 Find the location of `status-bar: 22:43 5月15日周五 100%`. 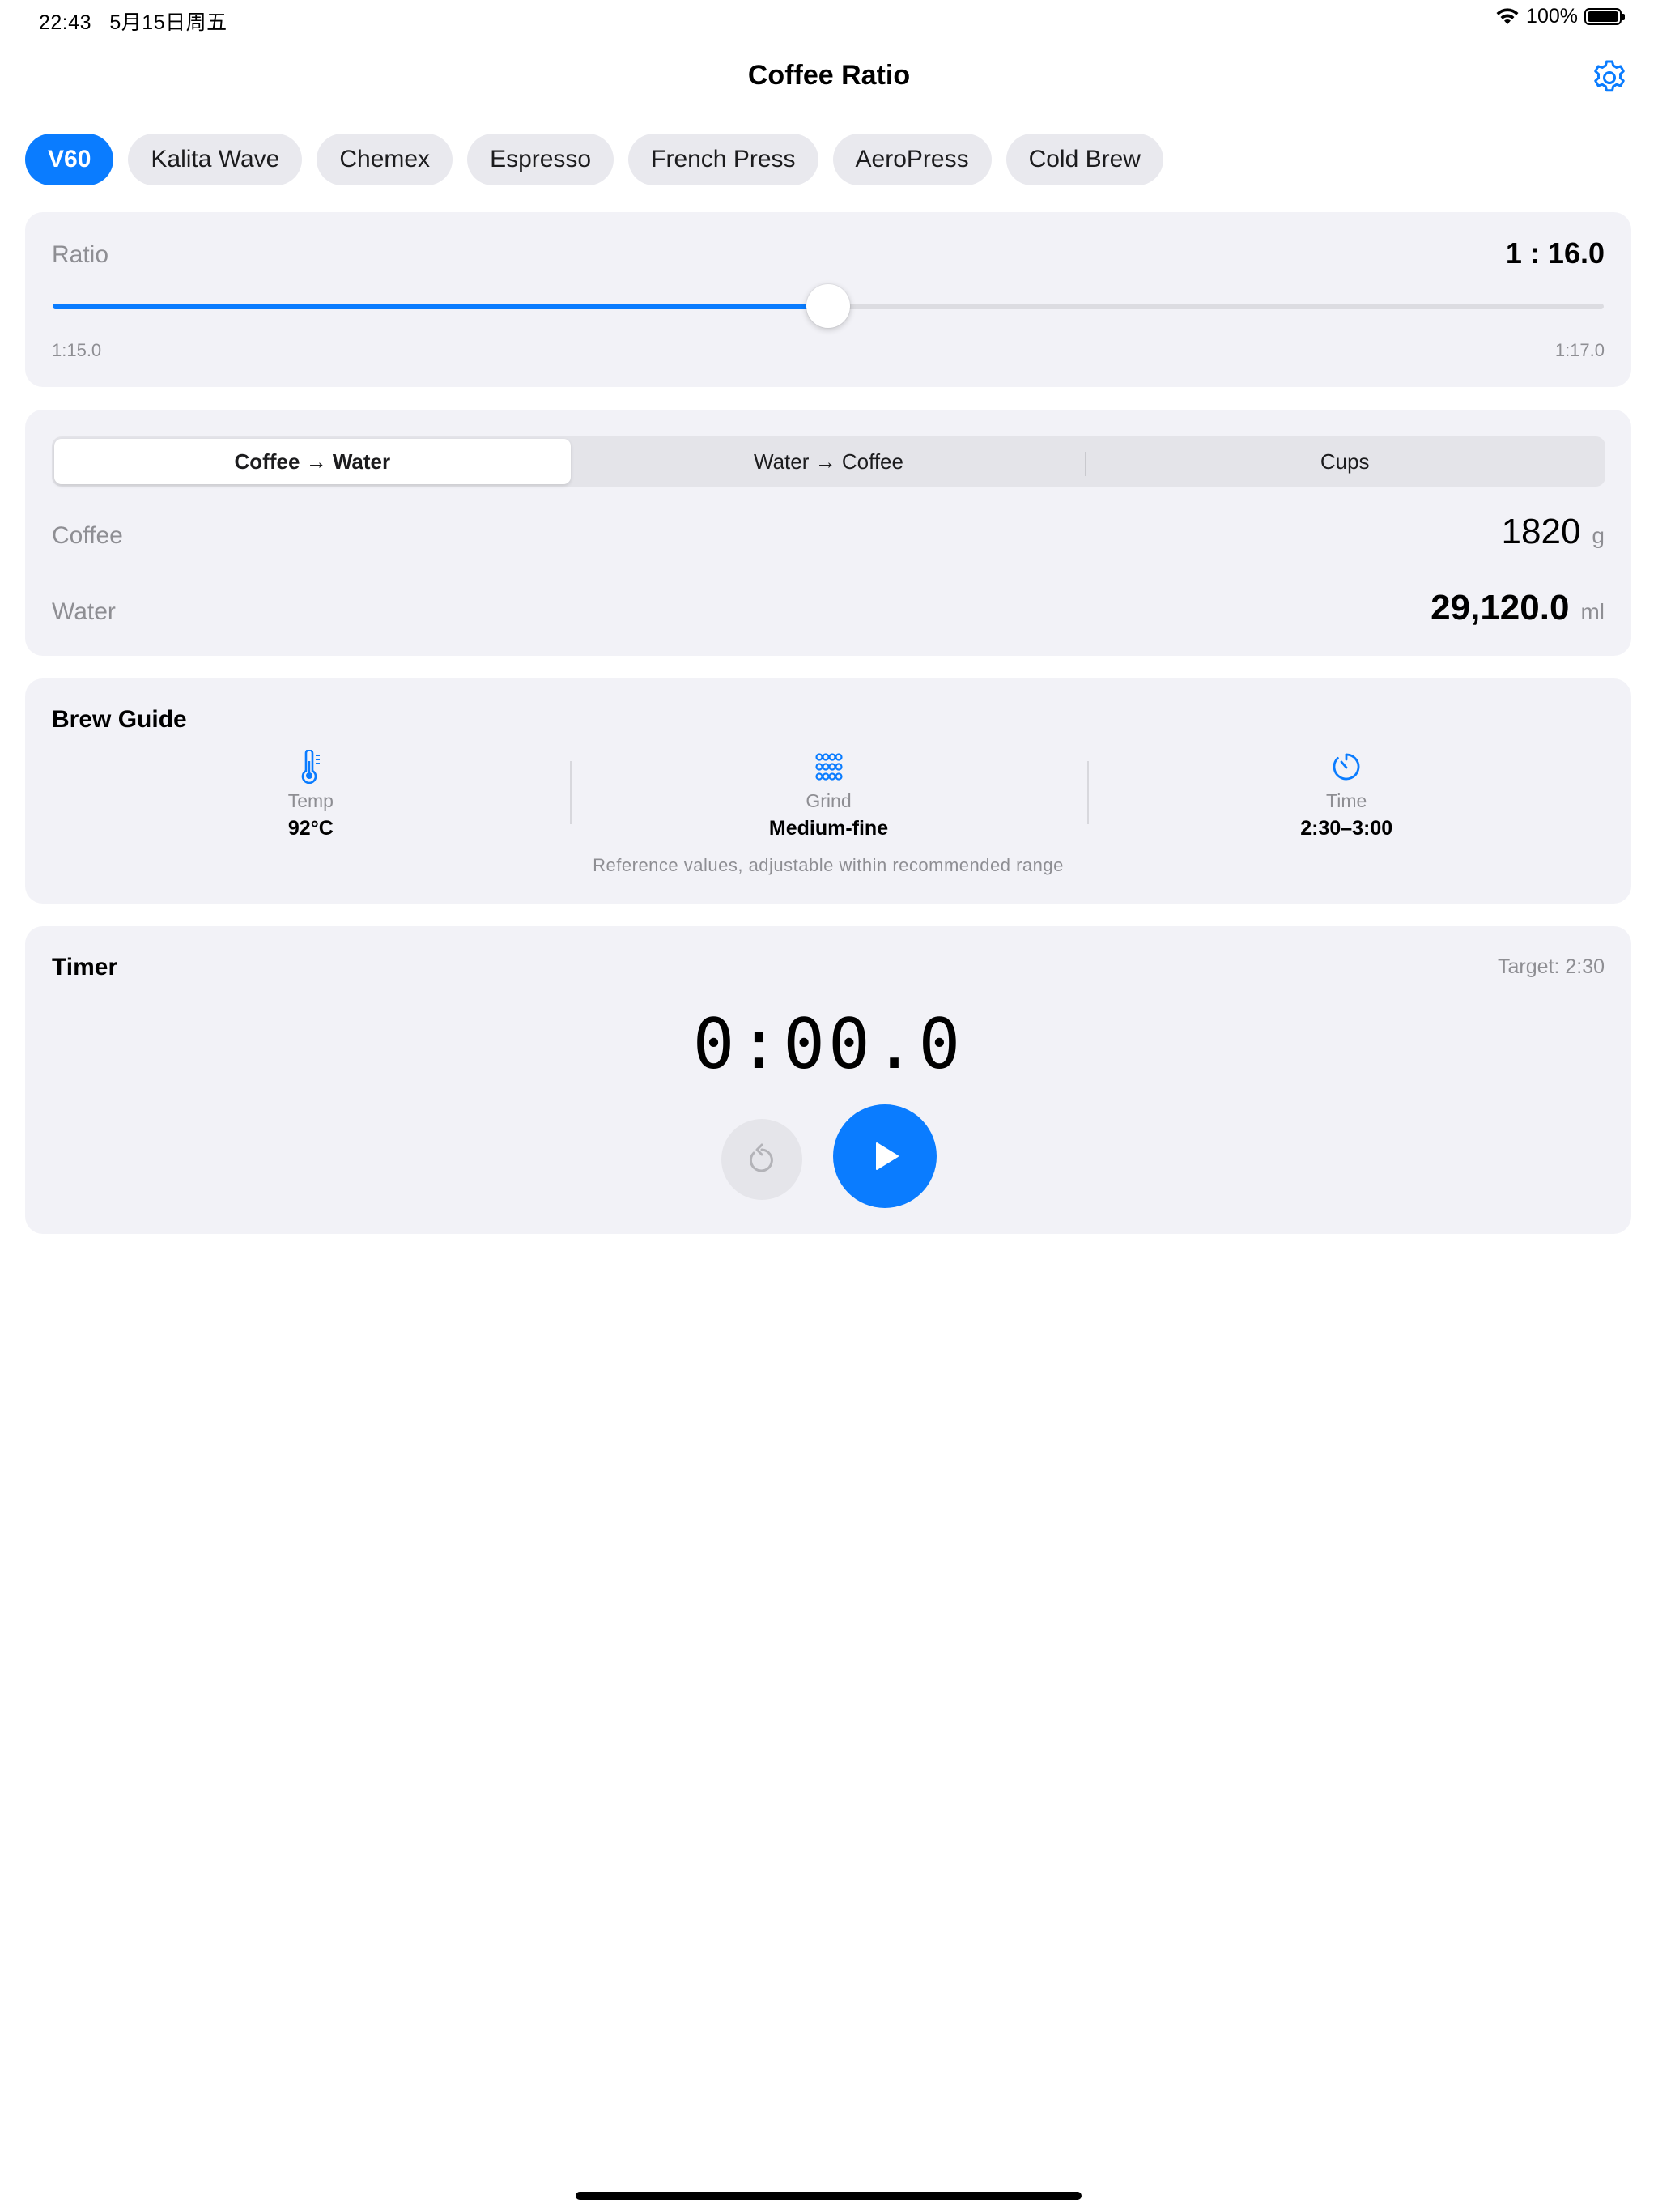

status-bar: 22:43 5月15日周五 100% is located at coordinates (829, 20).